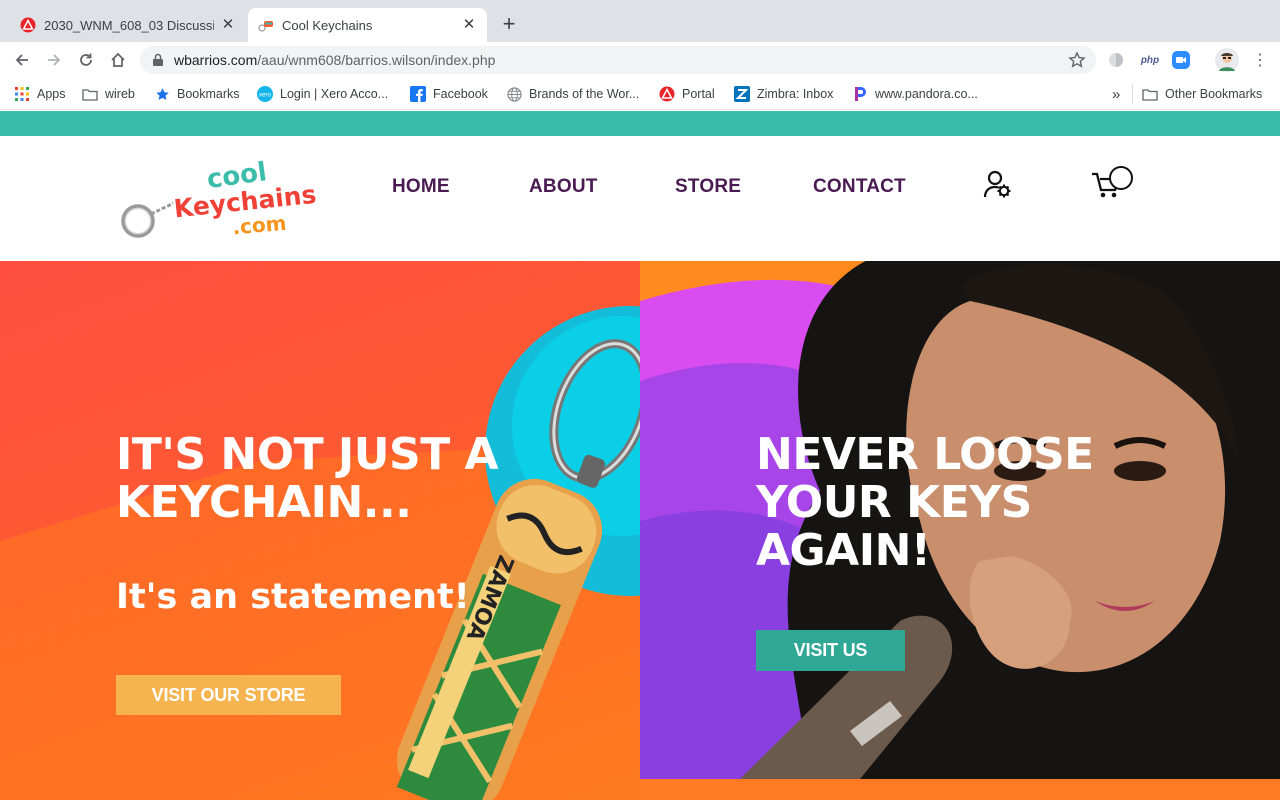 The height and width of the screenshot is (800, 1280). What do you see at coordinates (51, 94) in the screenshot?
I see `bookmark-label: Apps` at bounding box center [51, 94].